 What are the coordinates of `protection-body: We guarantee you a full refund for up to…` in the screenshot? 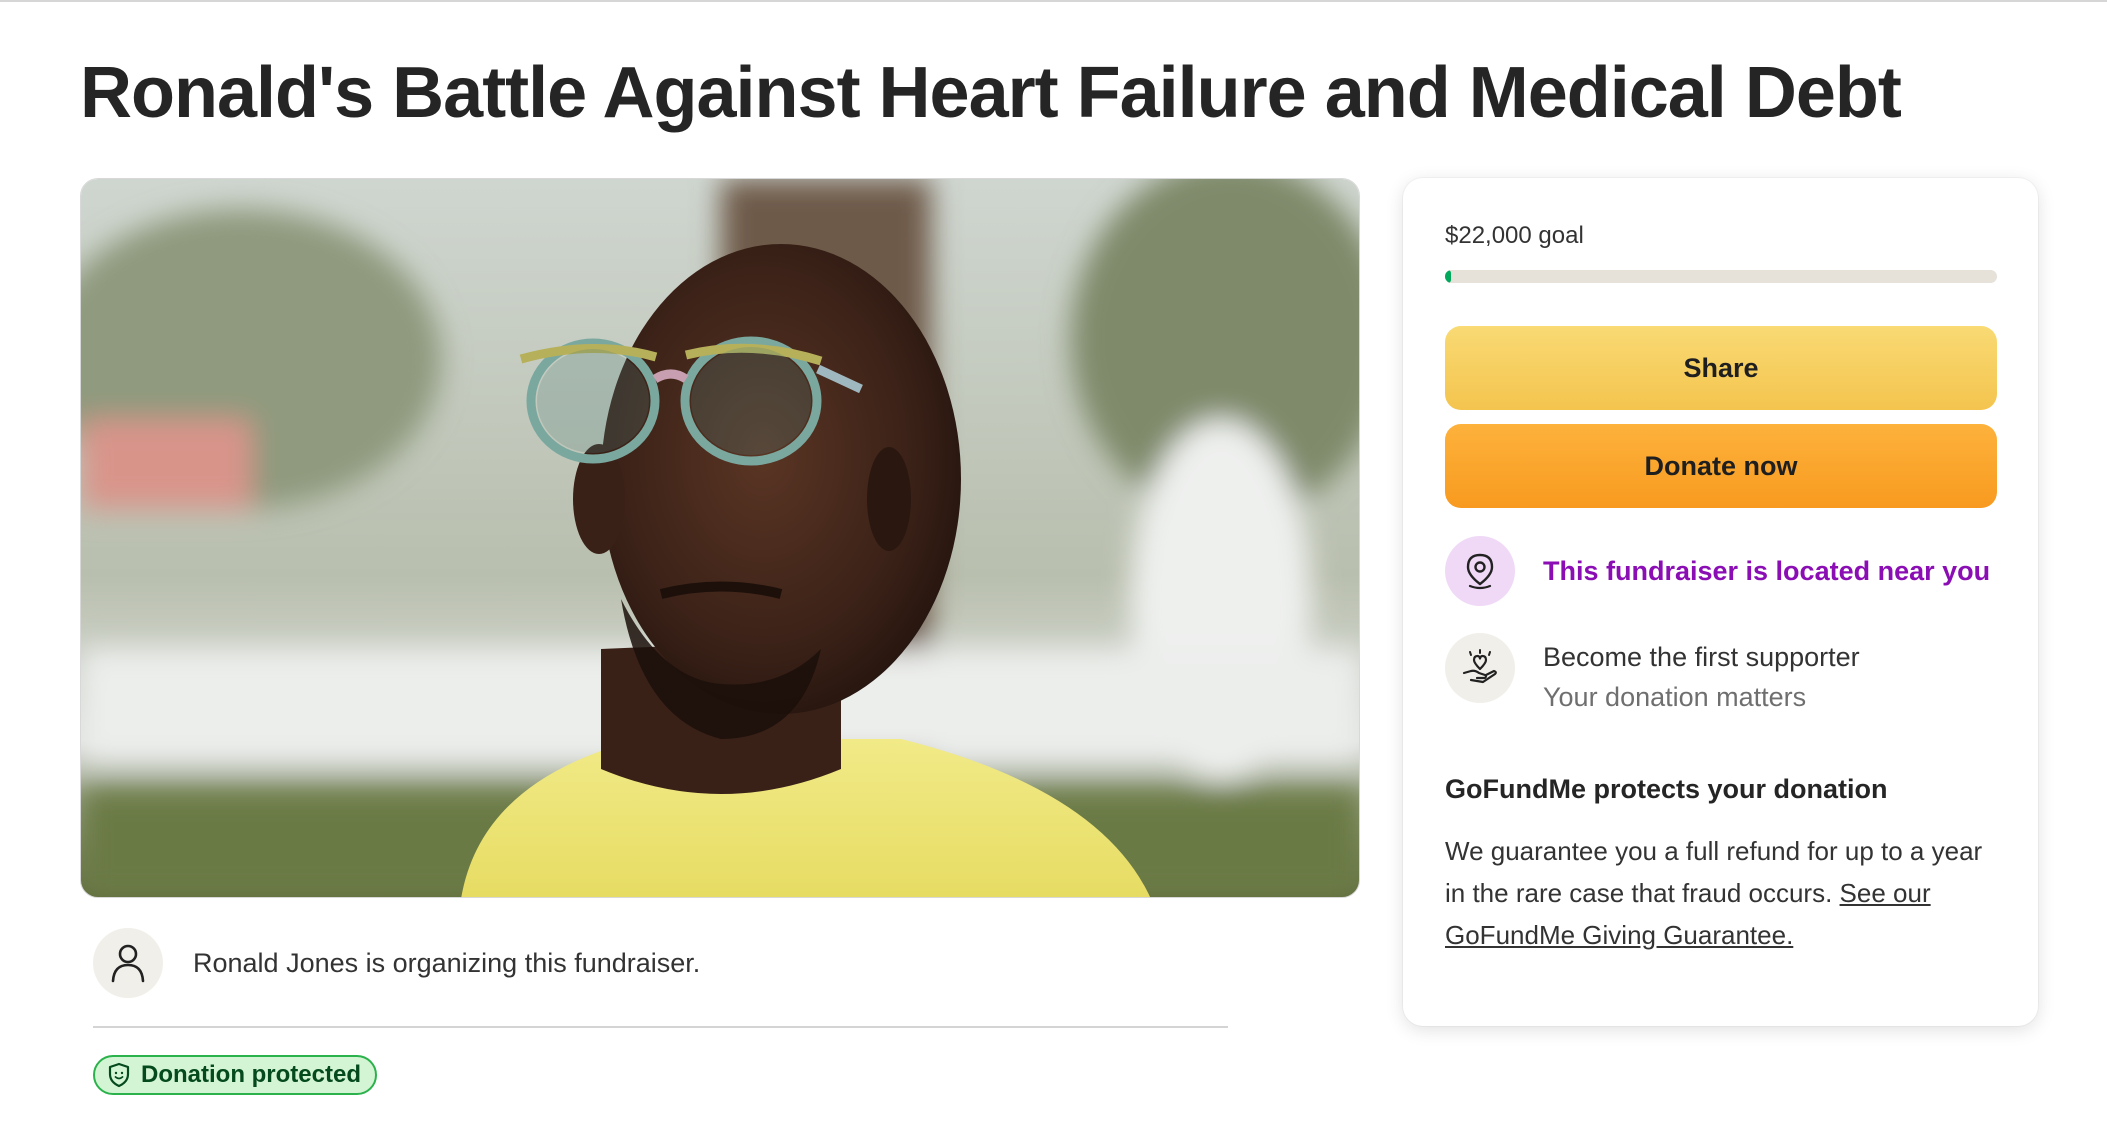 It's located at (1725, 893).